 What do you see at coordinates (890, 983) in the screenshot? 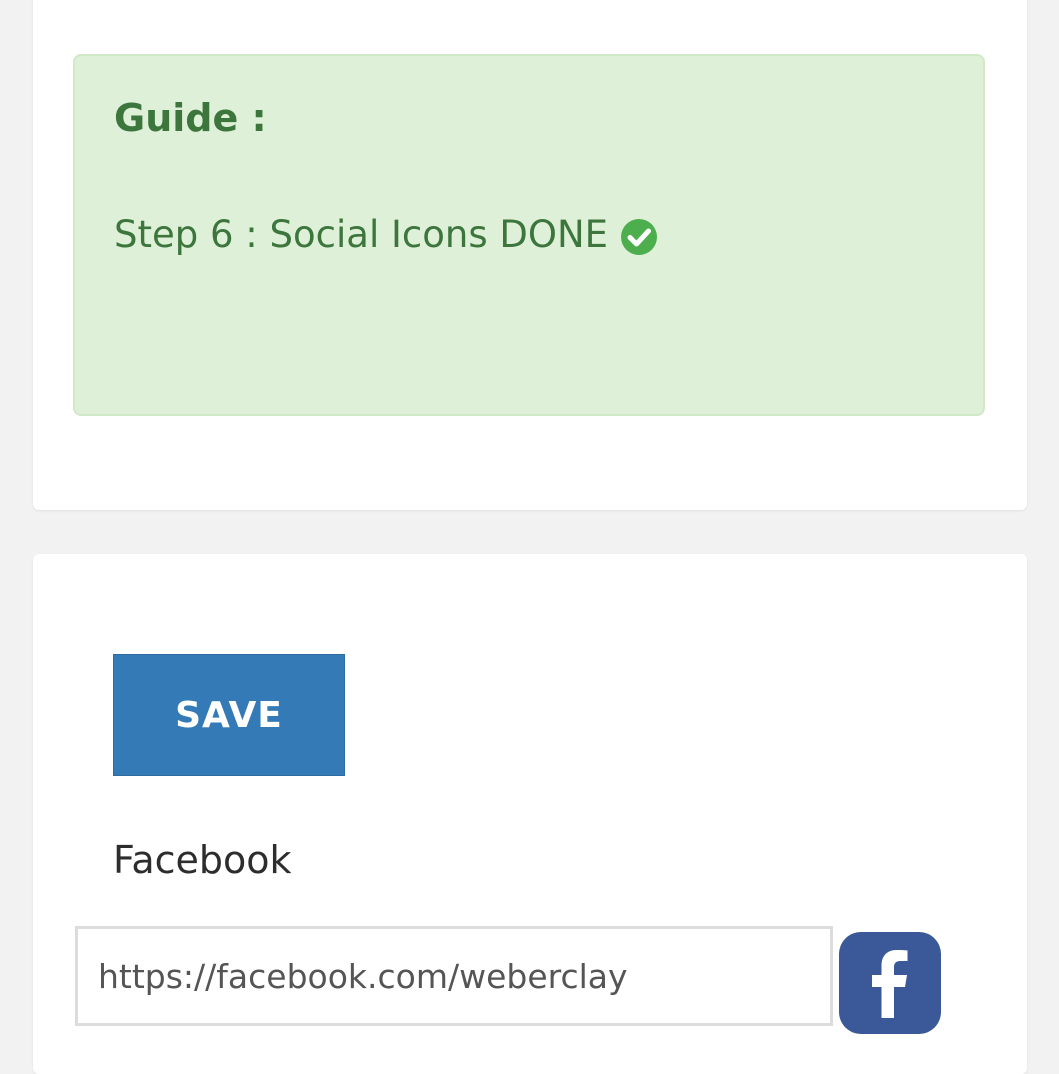
I see `facebook-icon` at bounding box center [890, 983].